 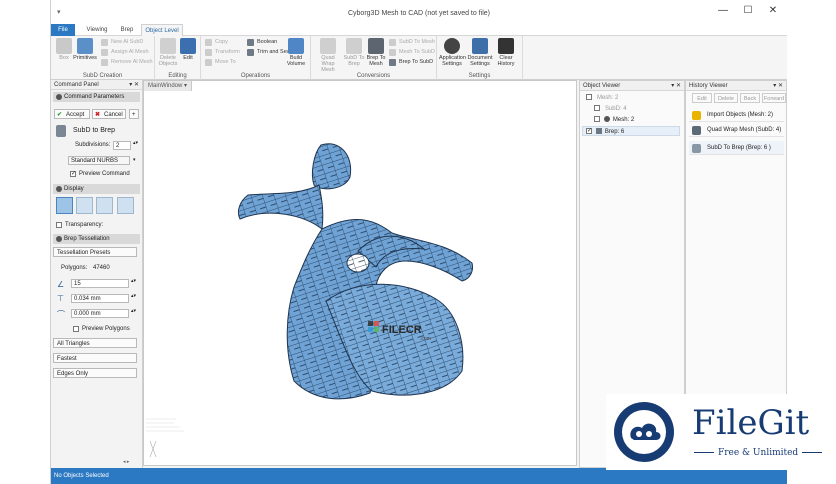 I want to click on ribbon-tabs: File Viewing Brep Object Level, so click(x=419, y=30).